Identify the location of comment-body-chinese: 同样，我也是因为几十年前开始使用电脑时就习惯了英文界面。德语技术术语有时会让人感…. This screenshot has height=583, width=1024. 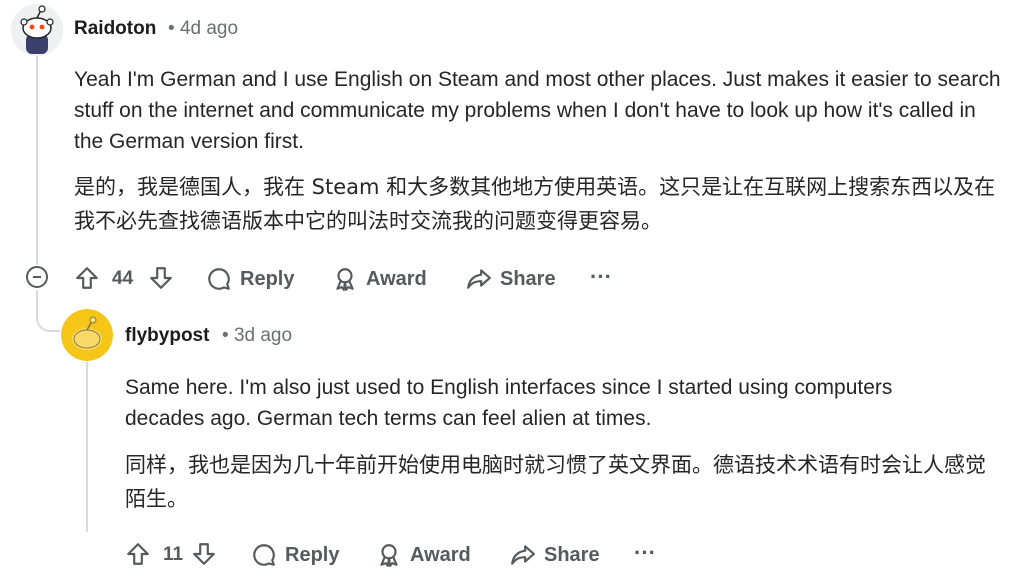
(555, 482).